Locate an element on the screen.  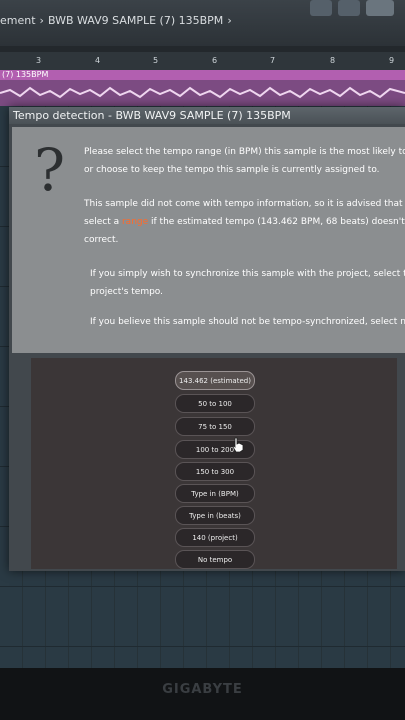
hand-cursor-icon is located at coordinates (238, 445).